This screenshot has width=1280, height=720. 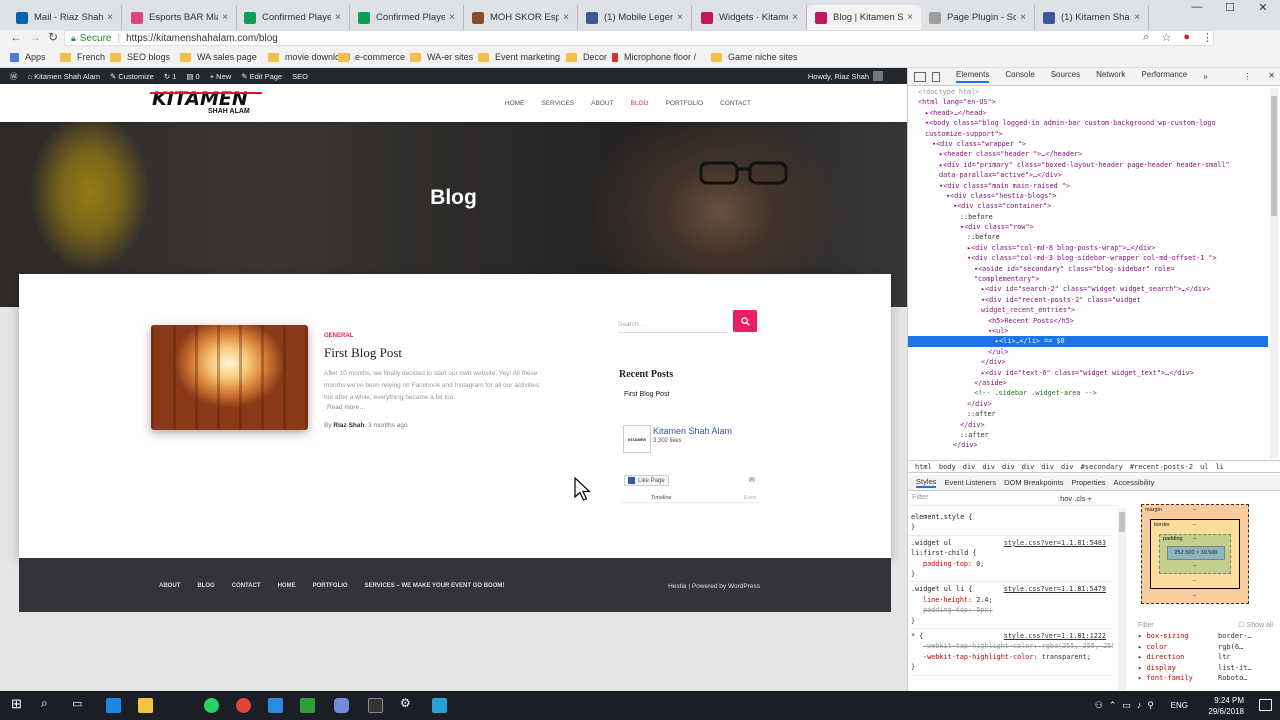 I want to click on recent-post-link: First Blog Post, so click(x=647, y=394).